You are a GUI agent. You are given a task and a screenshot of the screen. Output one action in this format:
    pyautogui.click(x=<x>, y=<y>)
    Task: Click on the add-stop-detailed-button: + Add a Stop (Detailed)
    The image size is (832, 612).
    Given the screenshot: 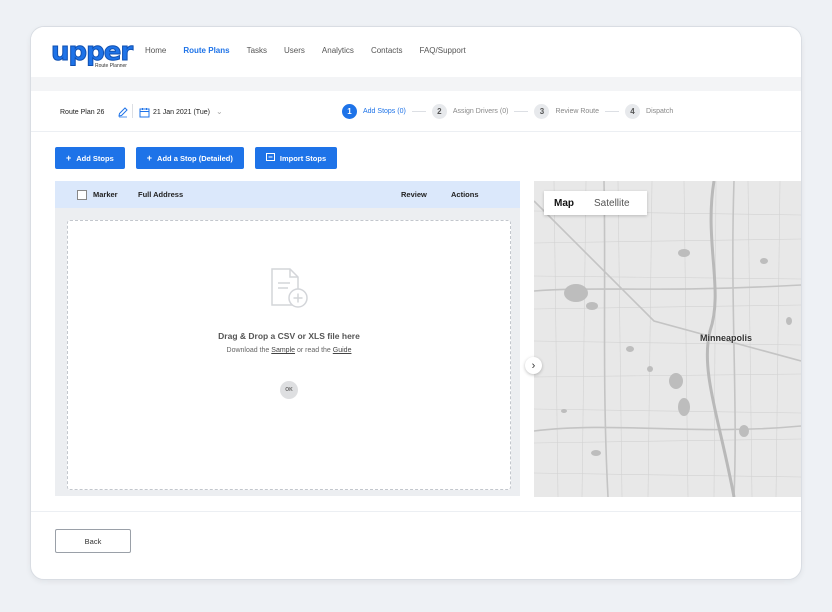 What is the action you would take?
    pyautogui.click(x=189, y=158)
    